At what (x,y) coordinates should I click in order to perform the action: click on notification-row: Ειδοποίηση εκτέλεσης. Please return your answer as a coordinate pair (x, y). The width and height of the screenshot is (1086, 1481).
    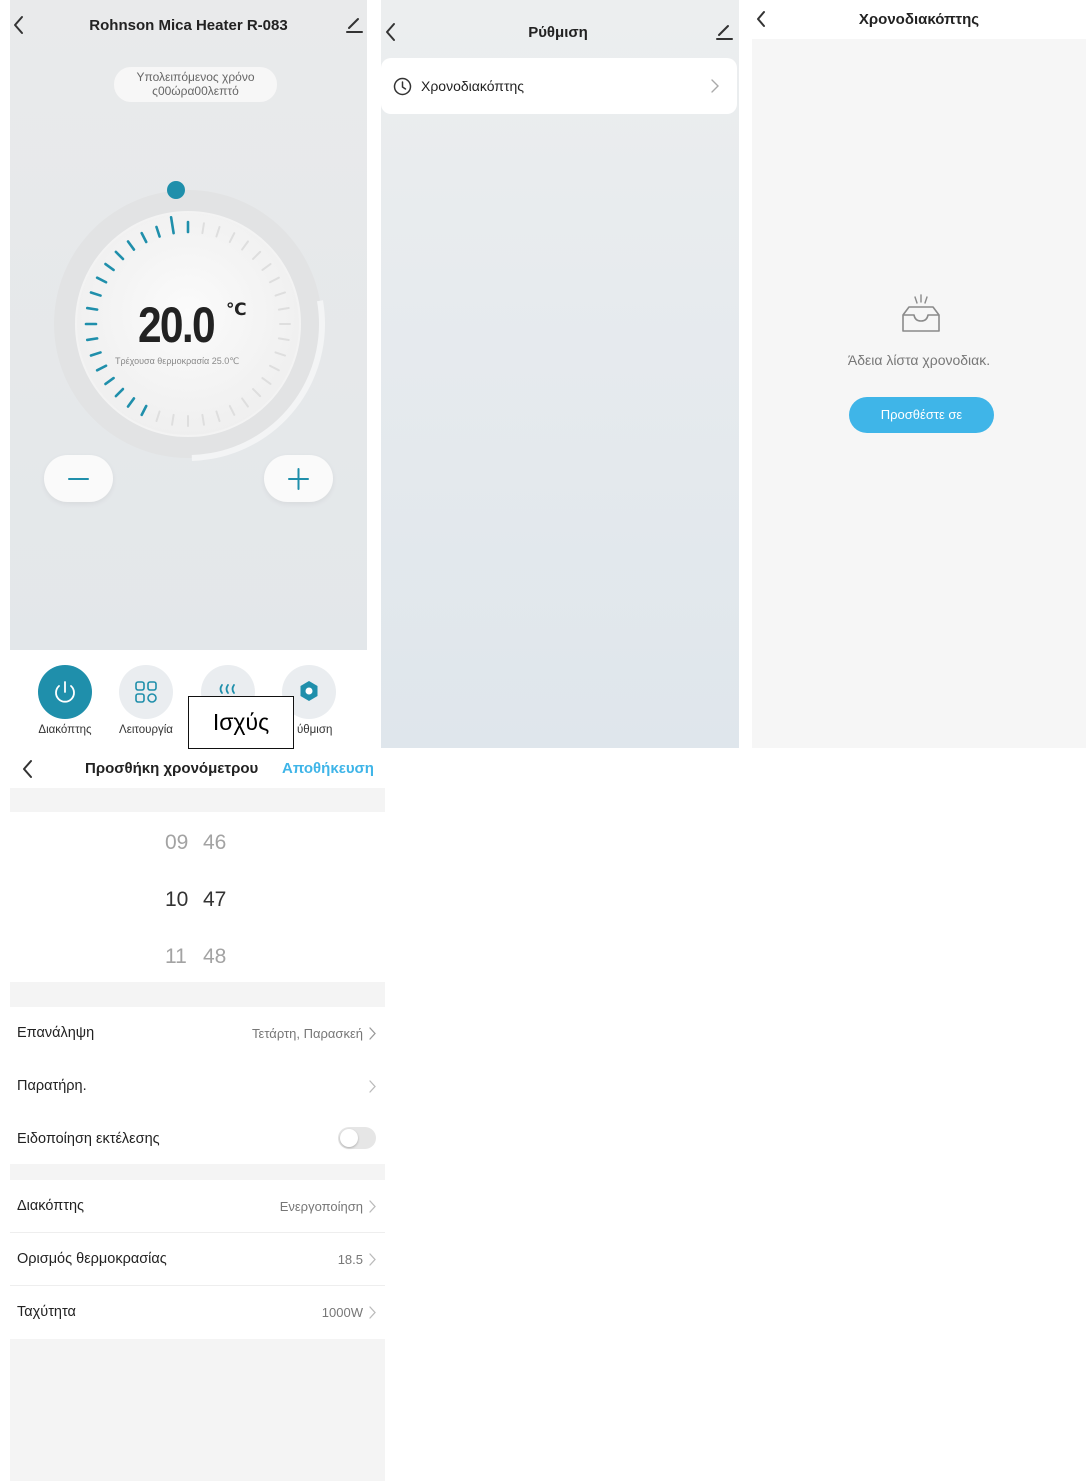
    Looking at the image, I should click on (197, 1138).